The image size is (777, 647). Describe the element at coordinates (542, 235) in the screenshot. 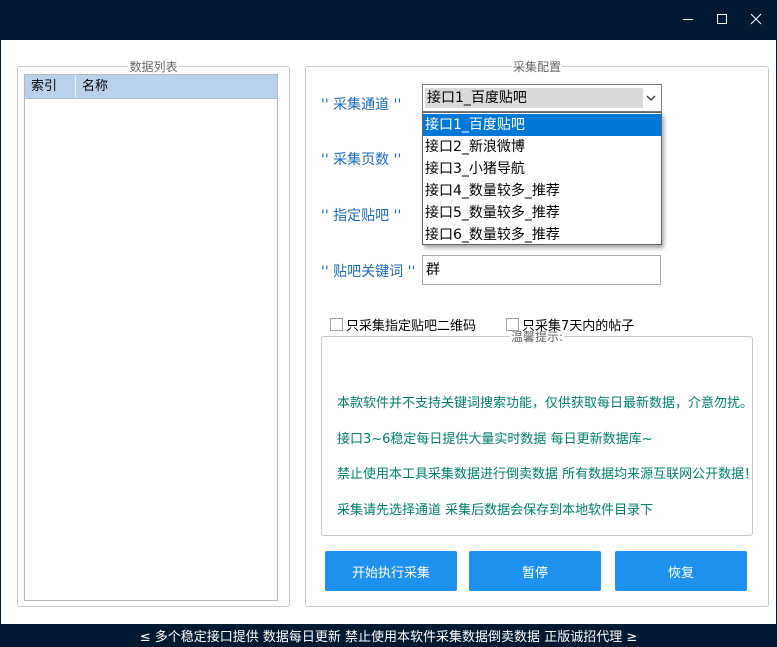

I see `channel-option-6: 接口6_数量较多_推荐` at that location.